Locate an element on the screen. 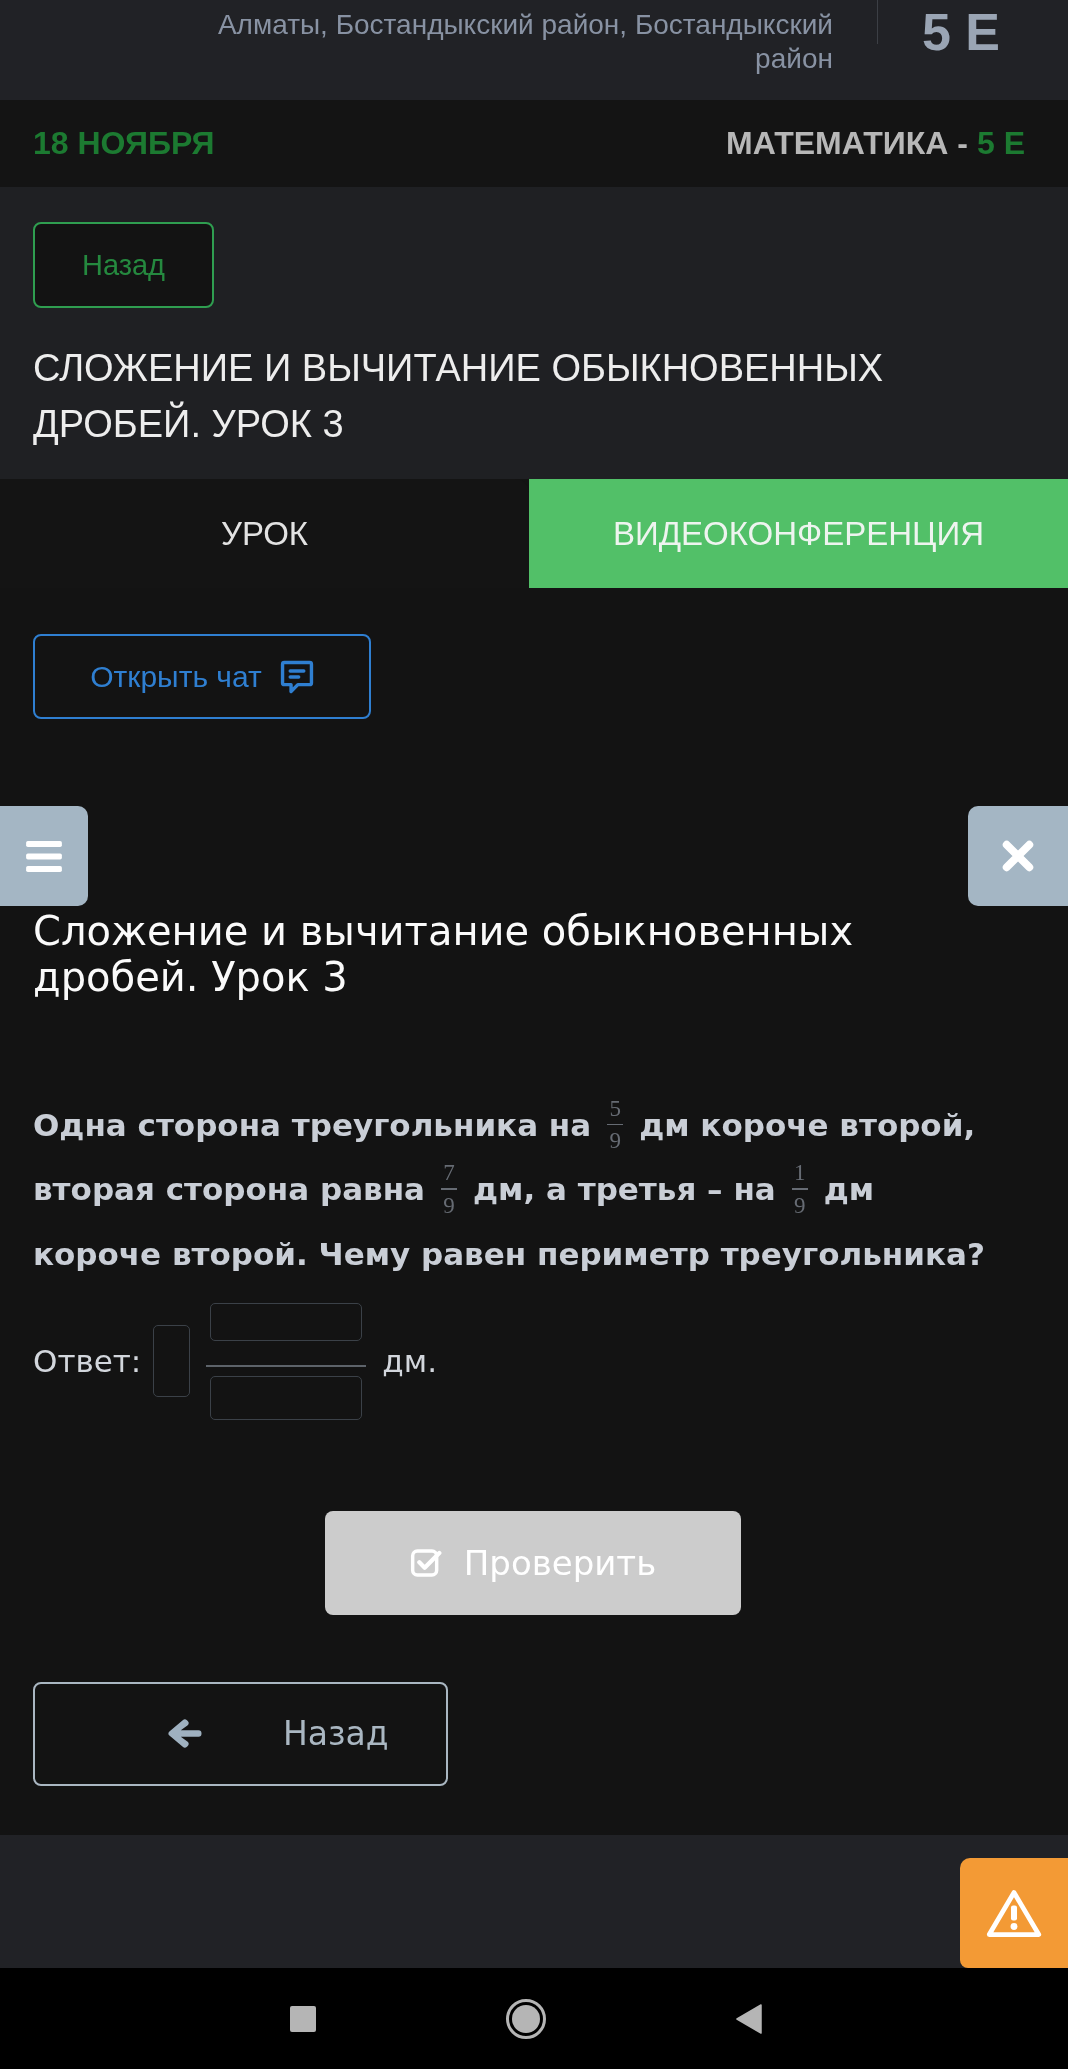 This screenshot has width=1068, height=2069. close-button is located at coordinates (1018, 856).